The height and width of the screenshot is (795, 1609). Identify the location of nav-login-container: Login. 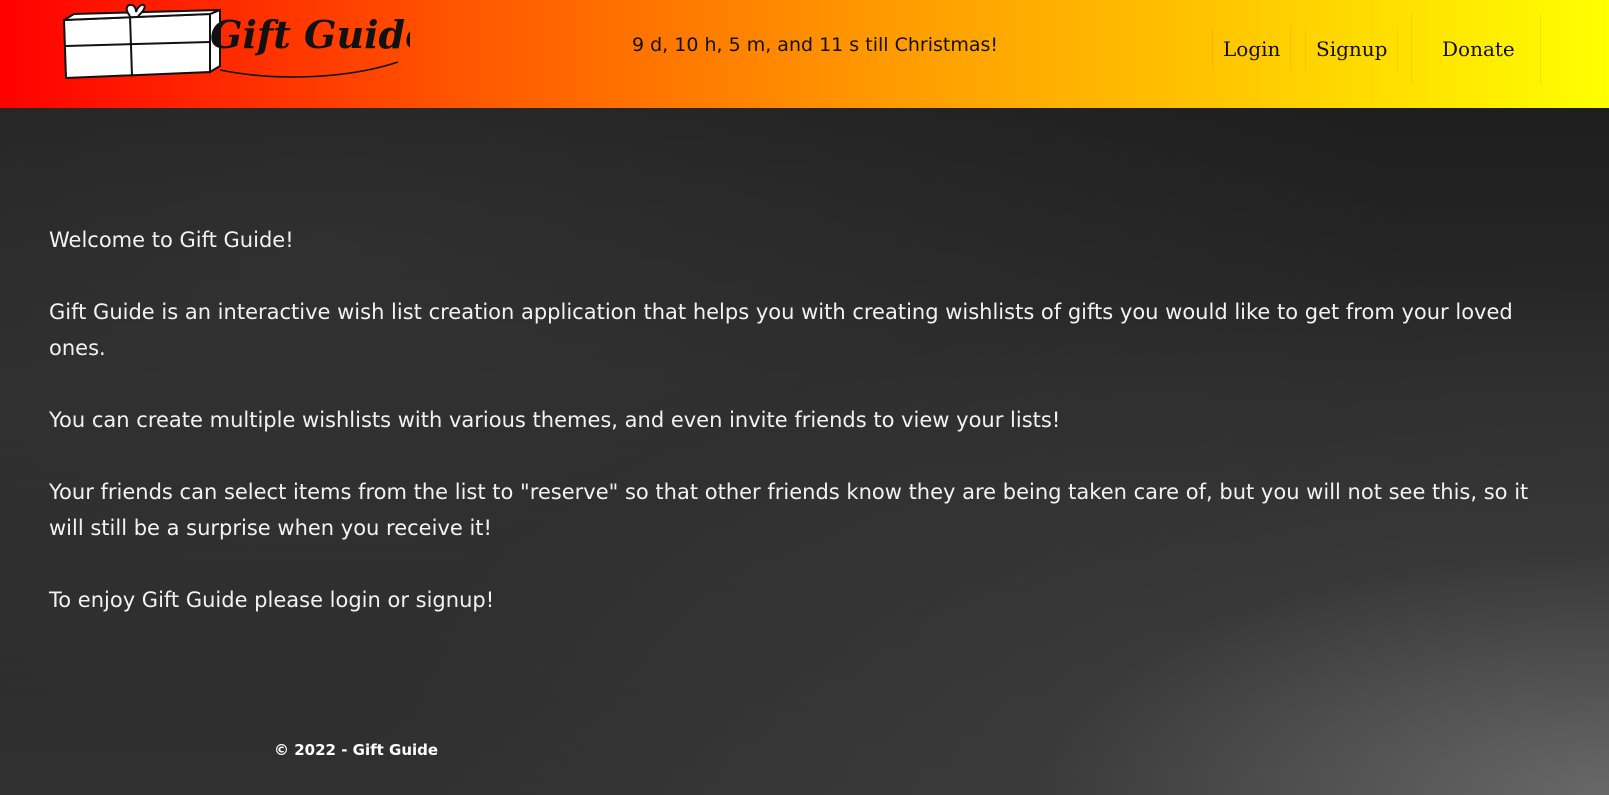
(1252, 49).